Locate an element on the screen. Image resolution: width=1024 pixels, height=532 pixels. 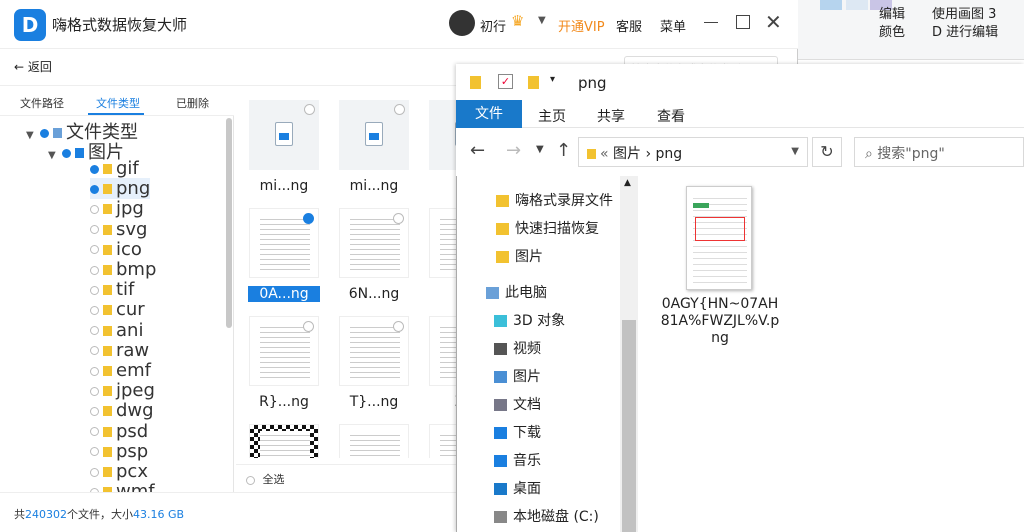
tab-file-path: 文件路径 is located at coordinates (42, 103).